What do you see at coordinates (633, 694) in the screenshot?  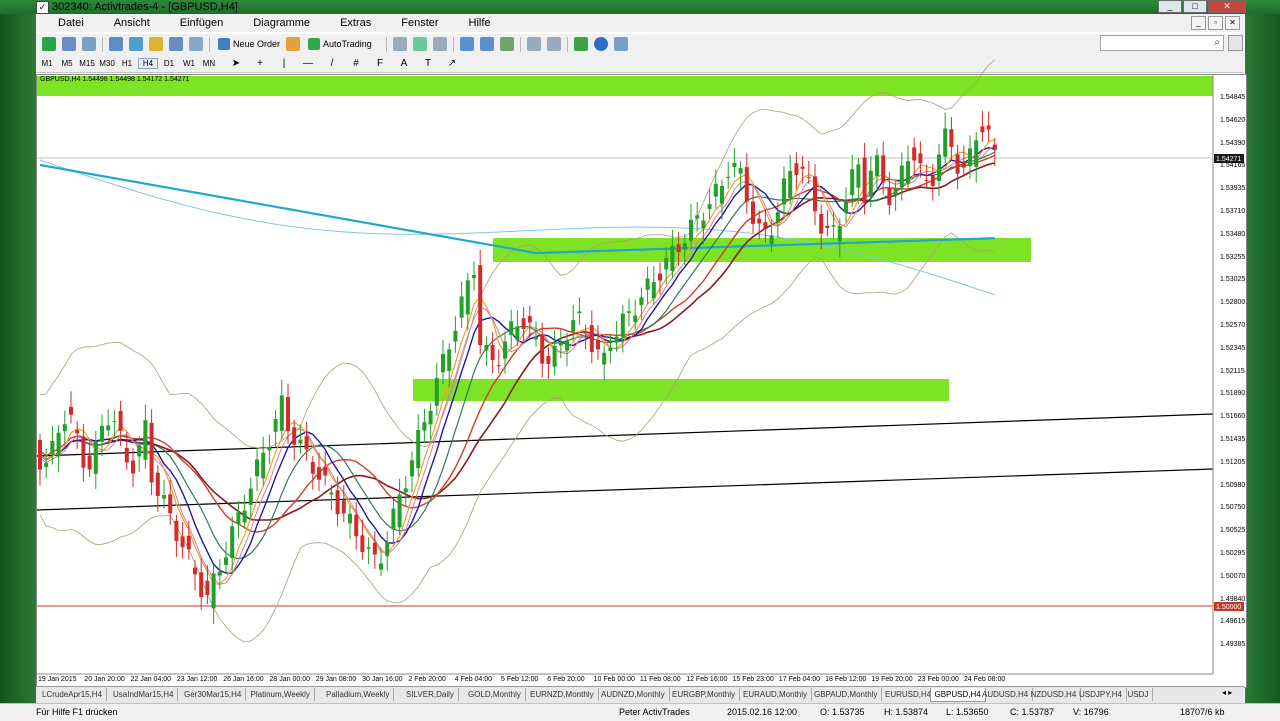 I see `chart-tab: AUDNZD,Monthly` at bounding box center [633, 694].